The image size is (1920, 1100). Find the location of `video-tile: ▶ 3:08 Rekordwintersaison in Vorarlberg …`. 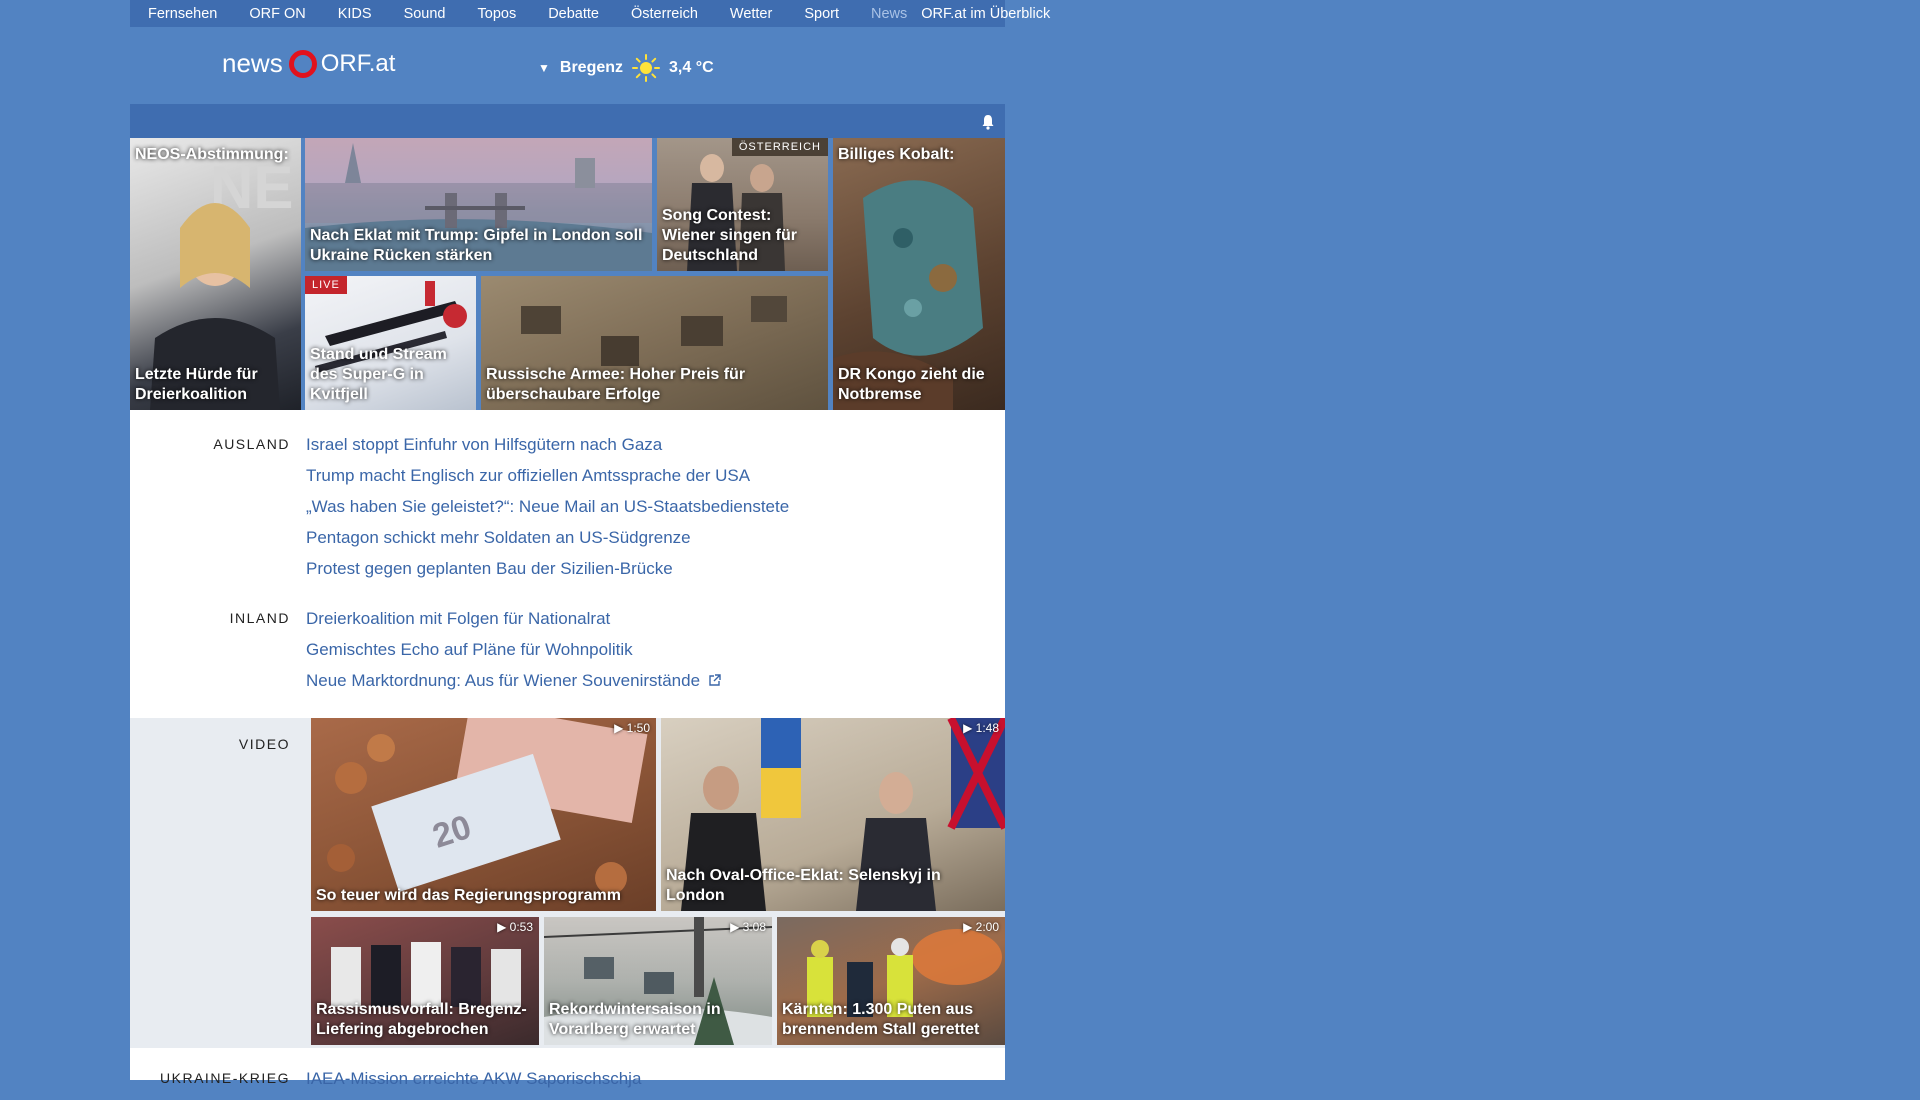

video-tile: ▶ 3:08 Rekordwintersaison in Vorarlberg … is located at coordinates (658, 981).